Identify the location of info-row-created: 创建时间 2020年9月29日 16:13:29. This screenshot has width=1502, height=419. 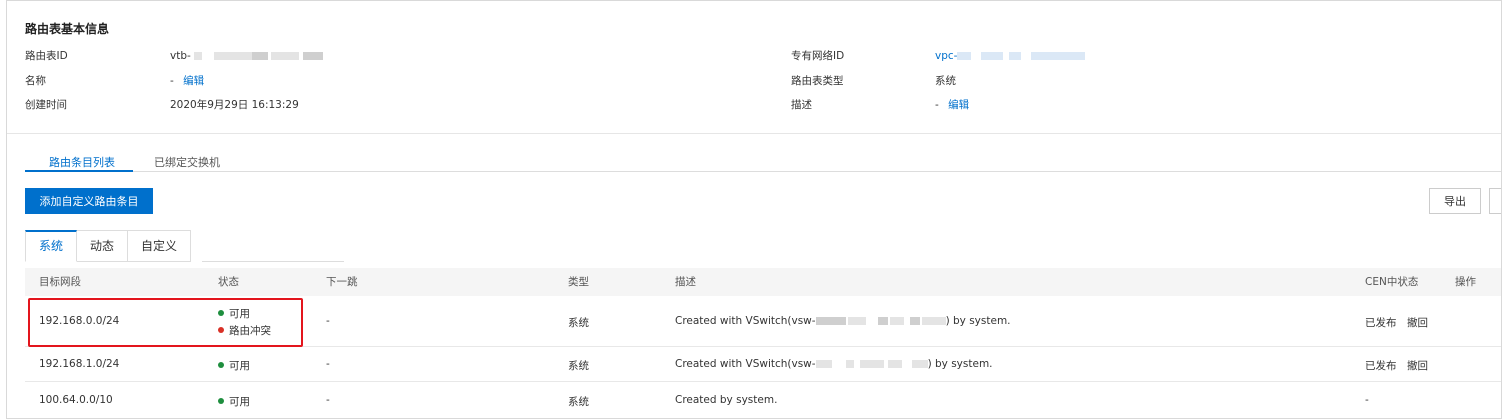
(375, 105).